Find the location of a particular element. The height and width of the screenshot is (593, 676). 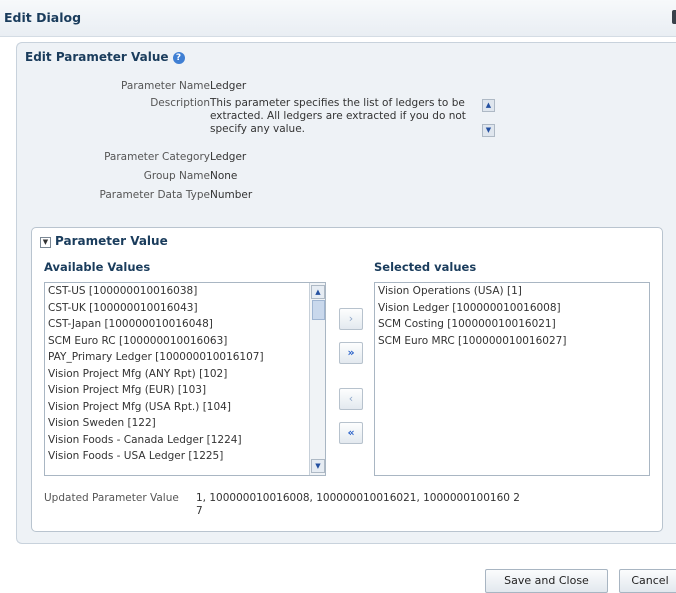

selected-values-label: Selected values is located at coordinates (425, 267).